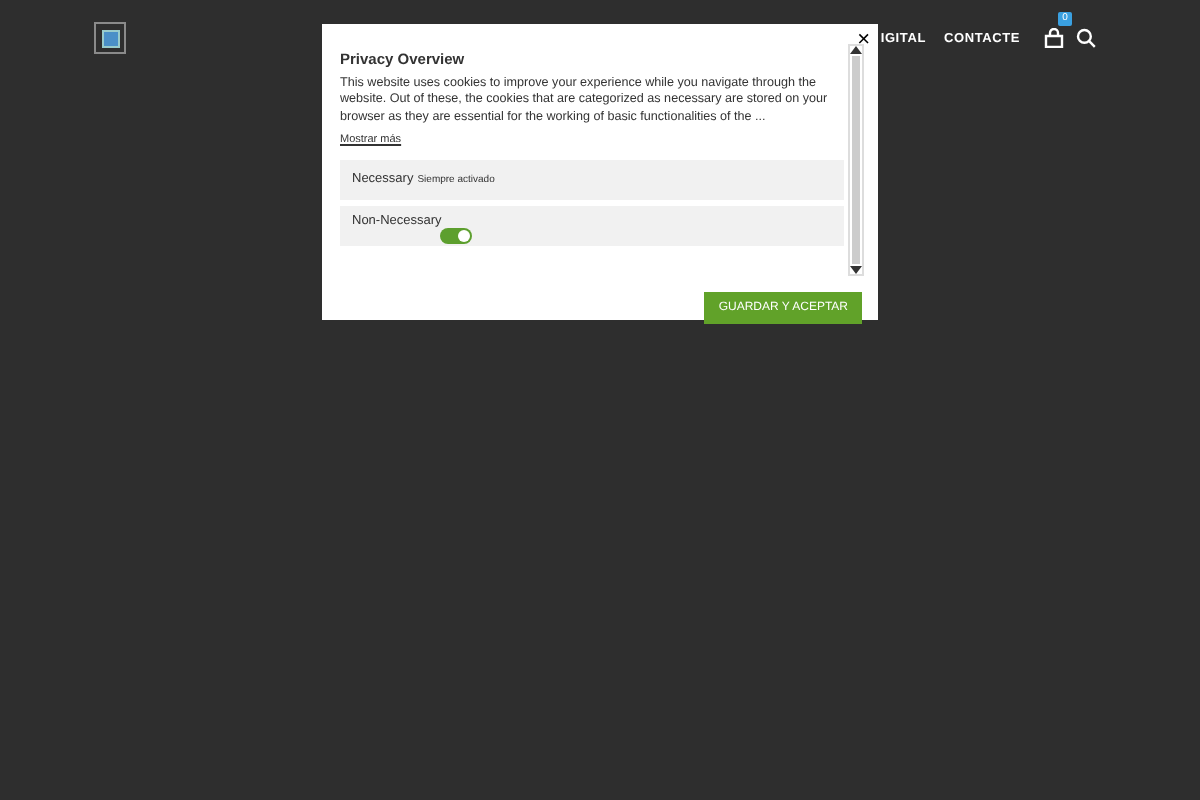 This screenshot has height=800, width=1200. What do you see at coordinates (856, 160) in the screenshot?
I see `scrollbar` at bounding box center [856, 160].